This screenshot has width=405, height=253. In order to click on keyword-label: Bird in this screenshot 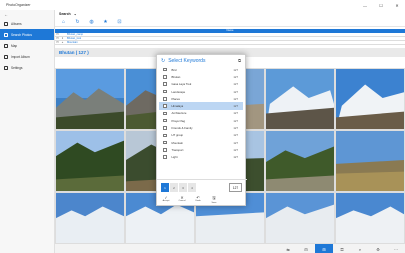, I will do `click(174, 69)`.